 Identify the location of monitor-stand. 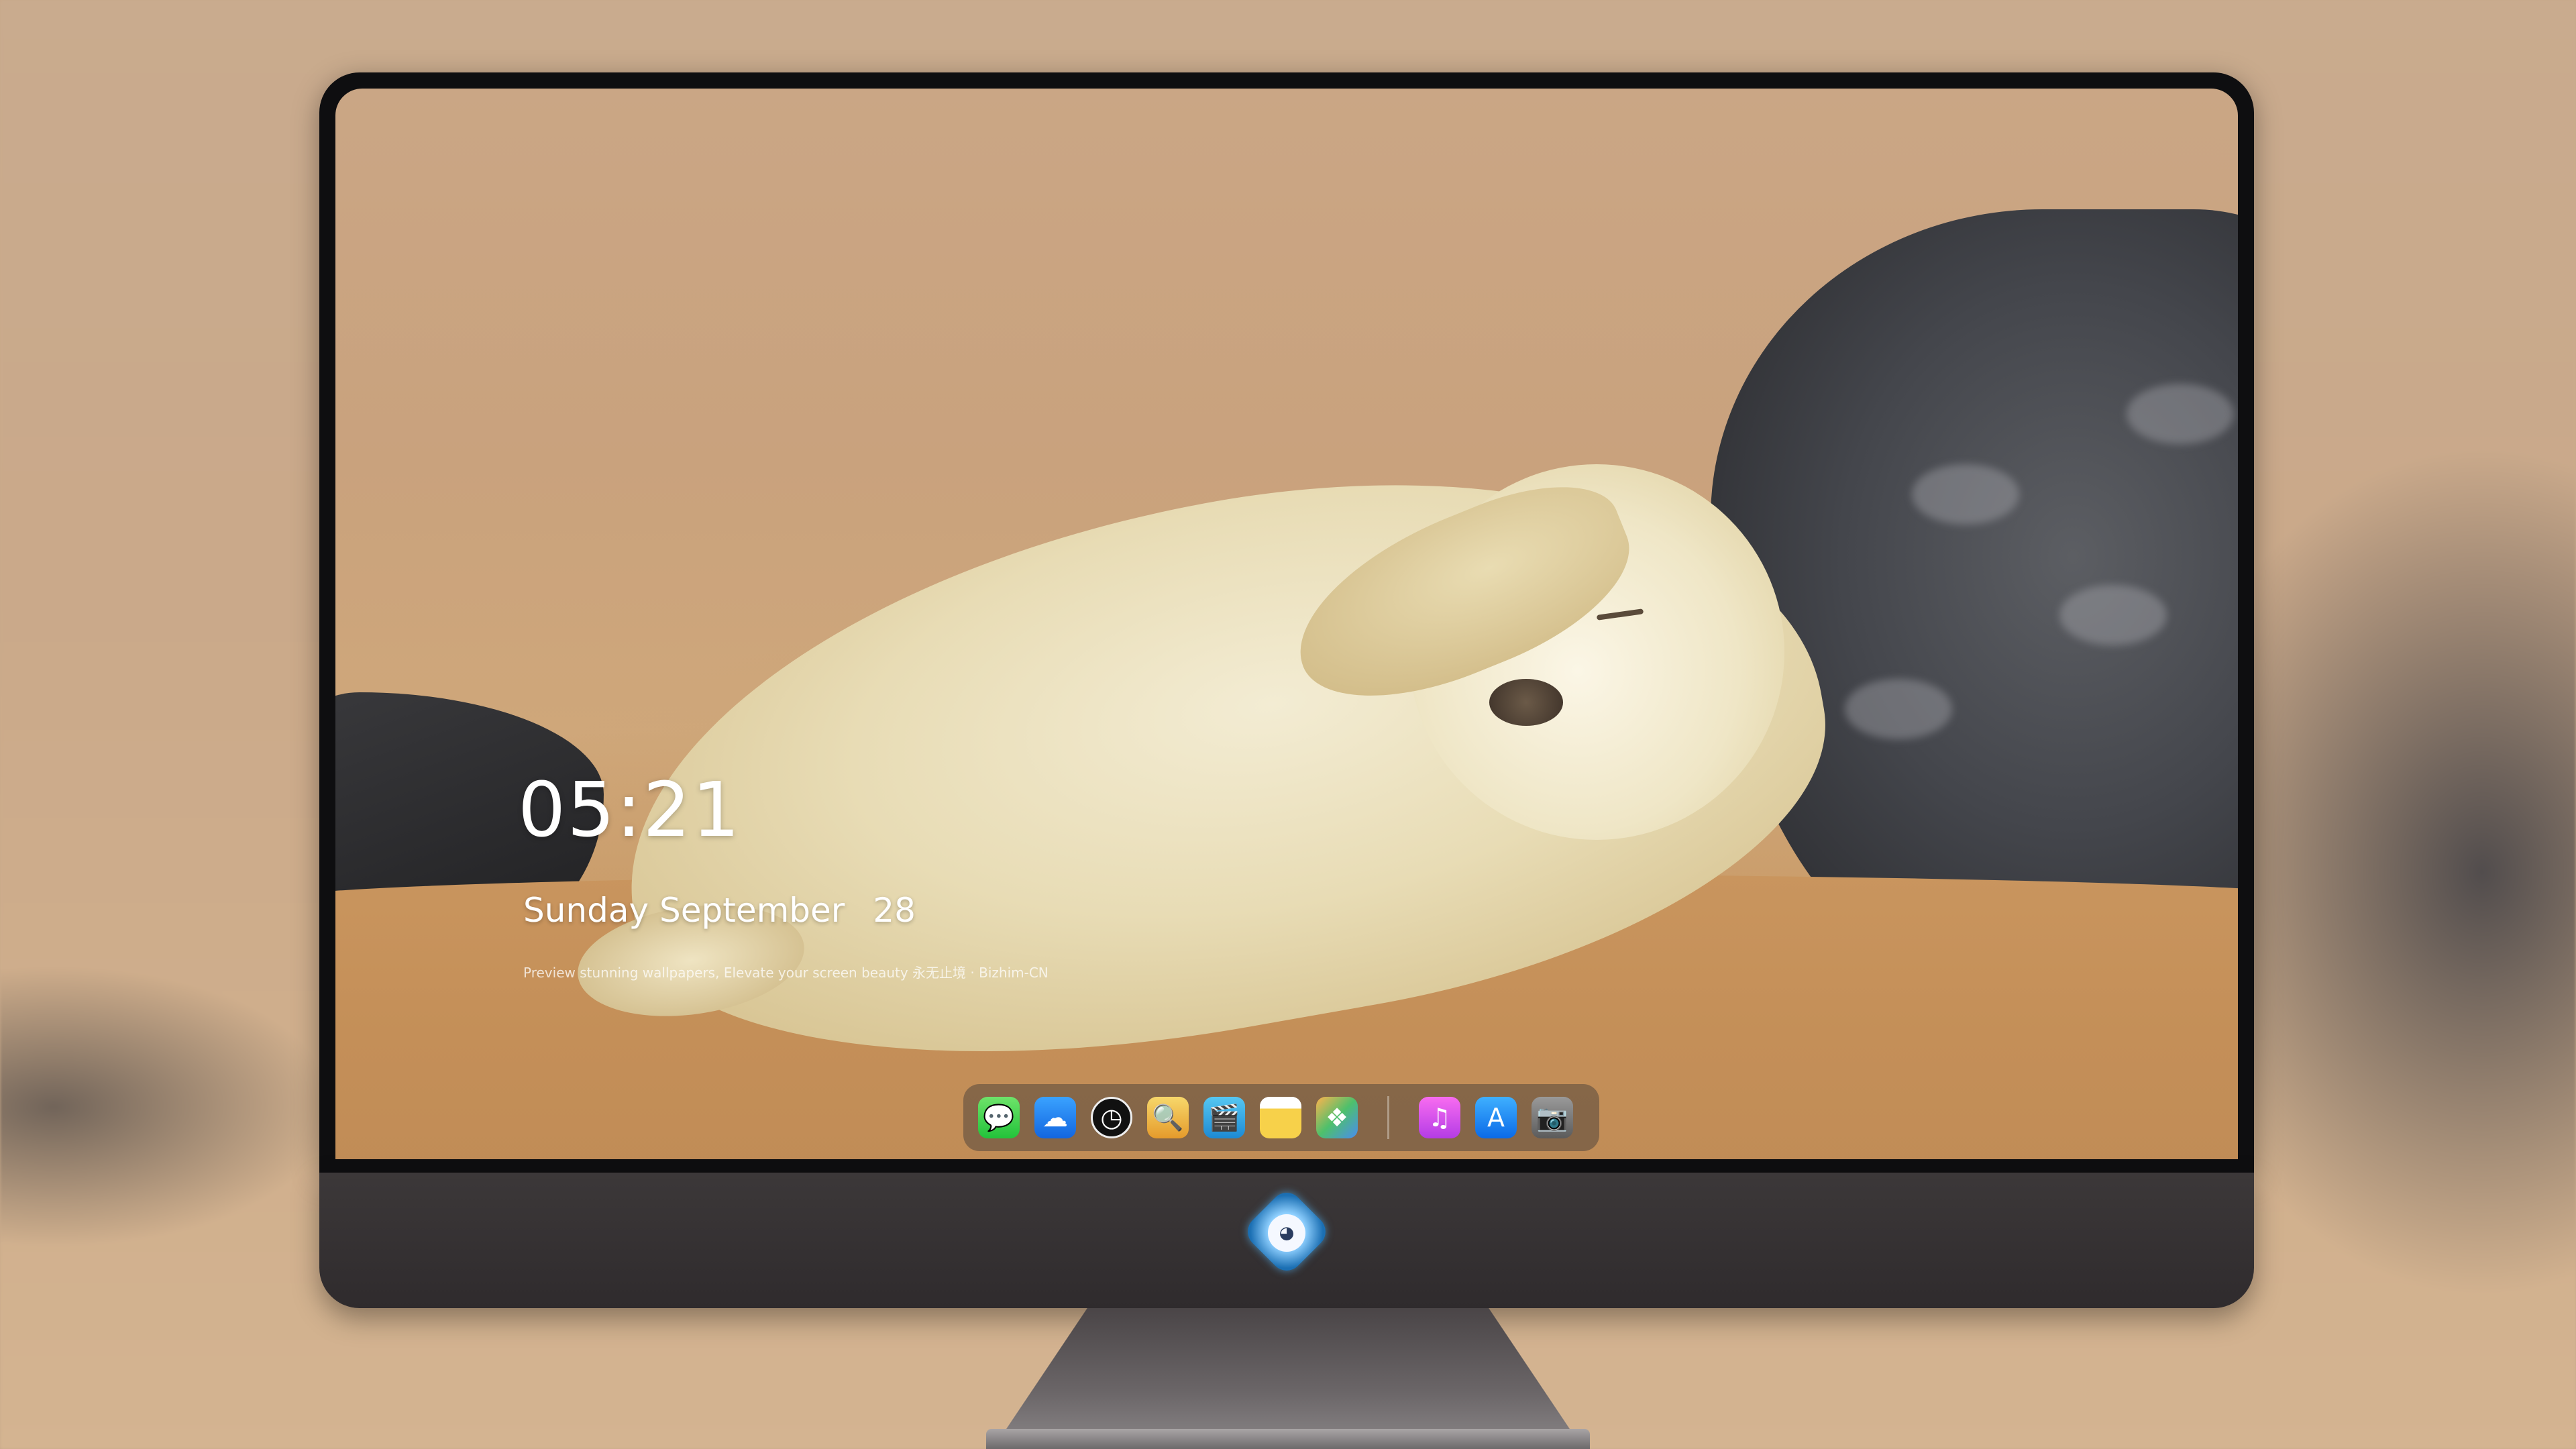
(1288, 1378).